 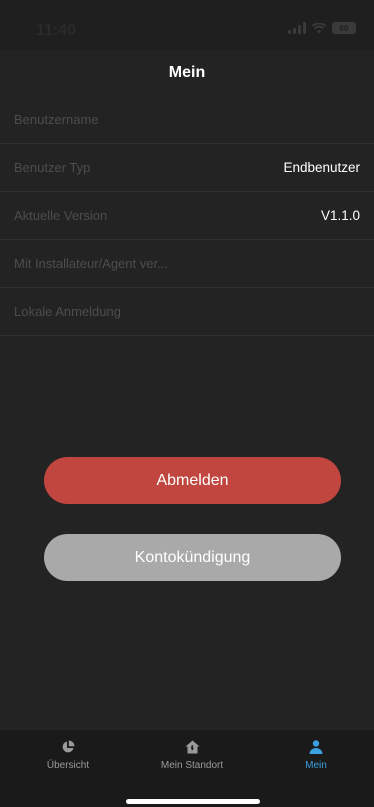 I want to click on battery-icon: 60, so click(x=344, y=28).